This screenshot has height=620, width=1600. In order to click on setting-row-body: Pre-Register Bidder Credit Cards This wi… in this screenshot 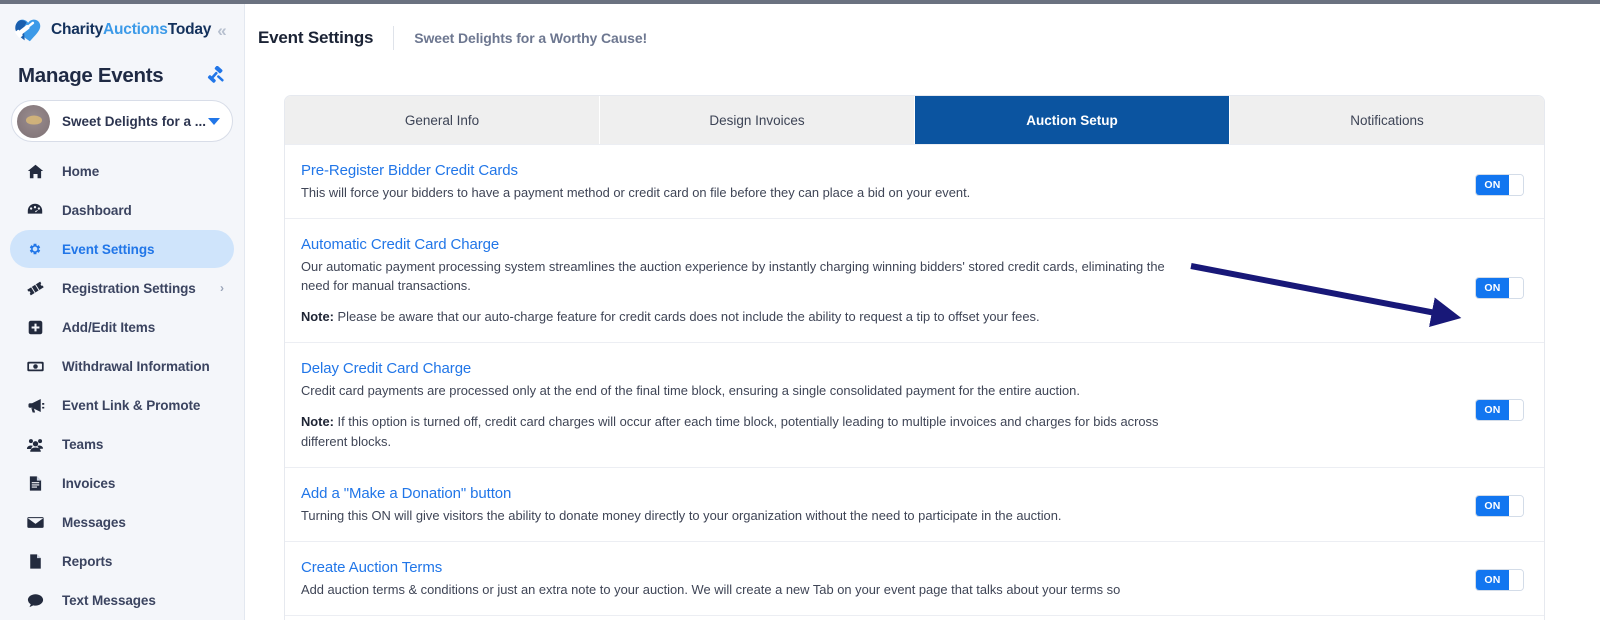, I will do `click(882, 182)`.